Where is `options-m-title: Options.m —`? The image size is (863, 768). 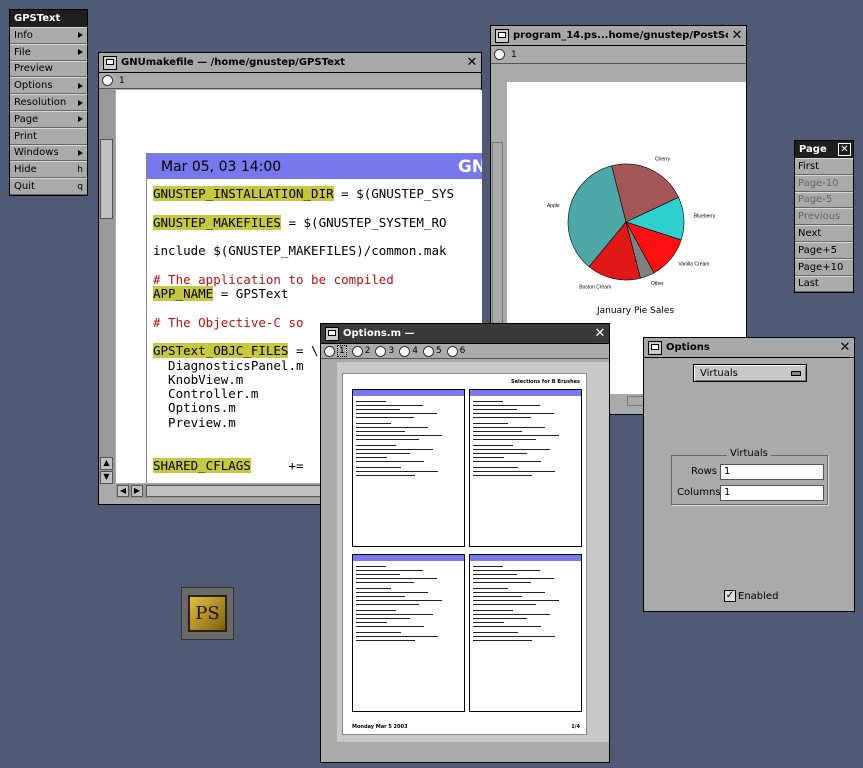 options-m-title: Options.m — is located at coordinates (379, 333).